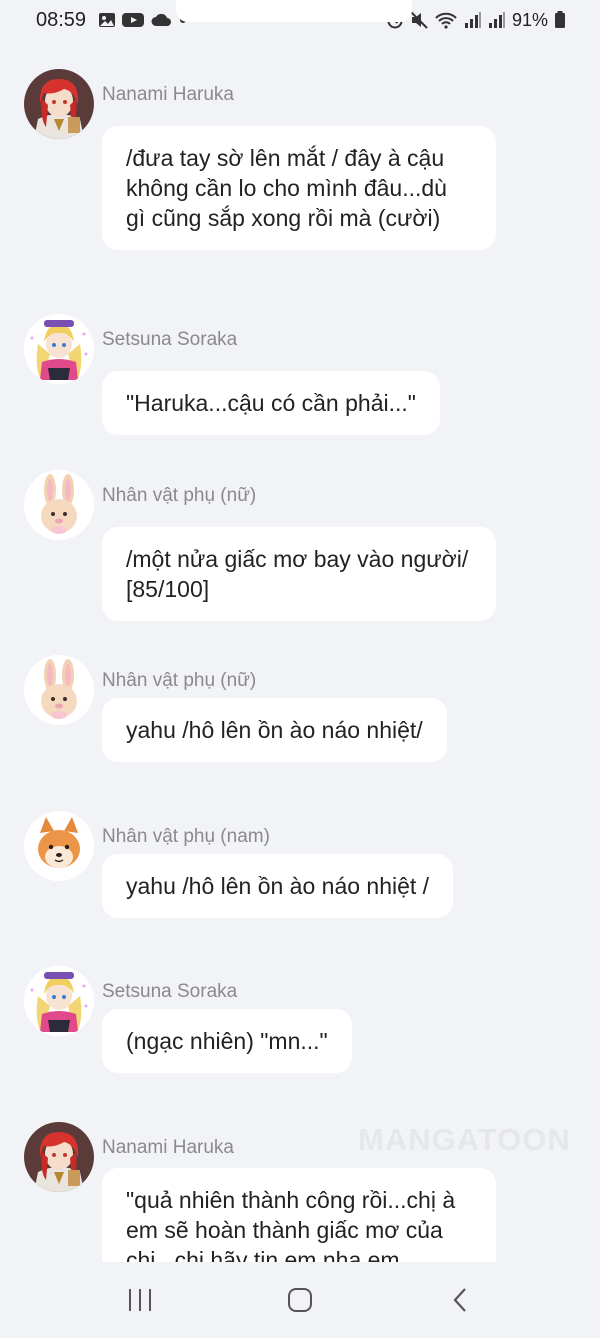  Describe the element at coordinates (446, 20) in the screenshot. I see `wifi-icon` at that location.